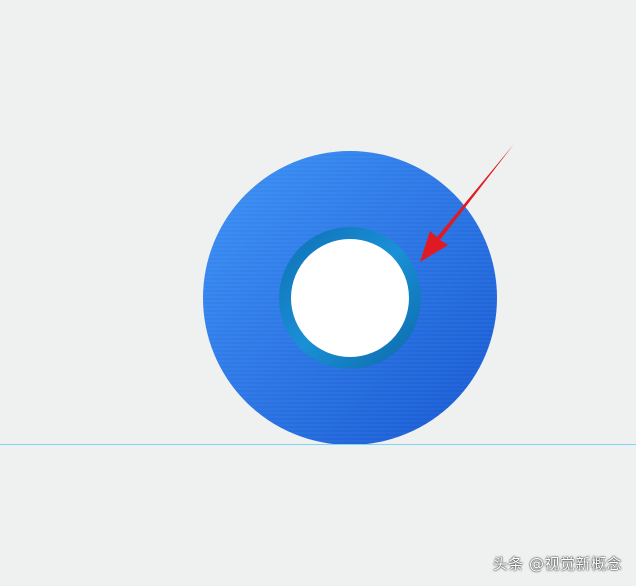  Describe the element at coordinates (318, 444) in the screenshot. I see `guide-line` at that location.